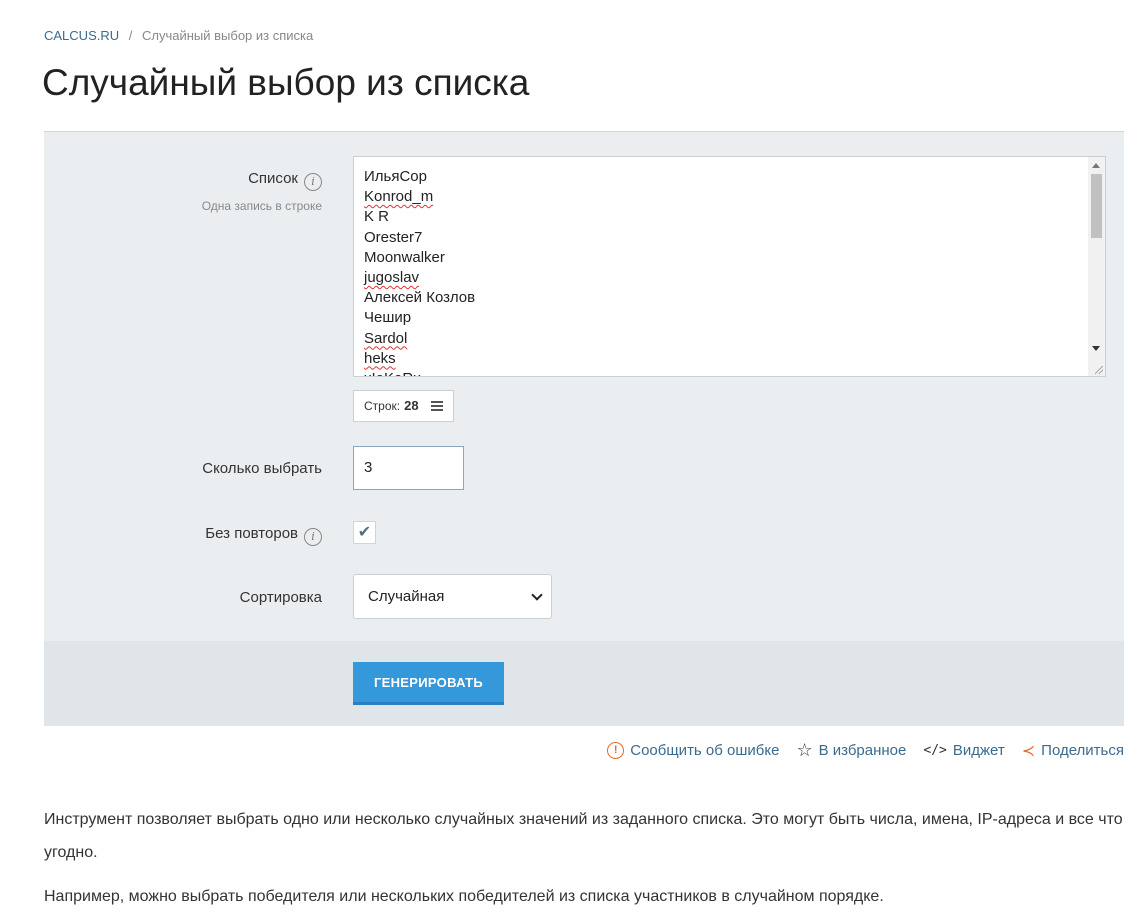 The height and width of the screenshot is (913, 1144). I want to click on menu-icon, so click(436, 406).